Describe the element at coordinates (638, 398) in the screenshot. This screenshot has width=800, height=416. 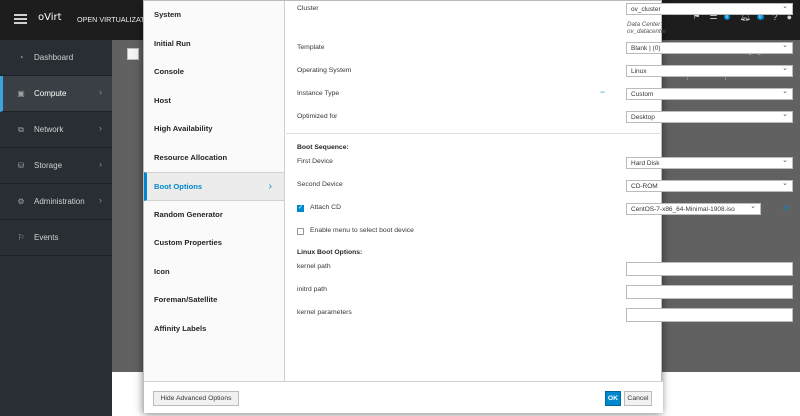
I see `cancel-button: Cancel` at that location.